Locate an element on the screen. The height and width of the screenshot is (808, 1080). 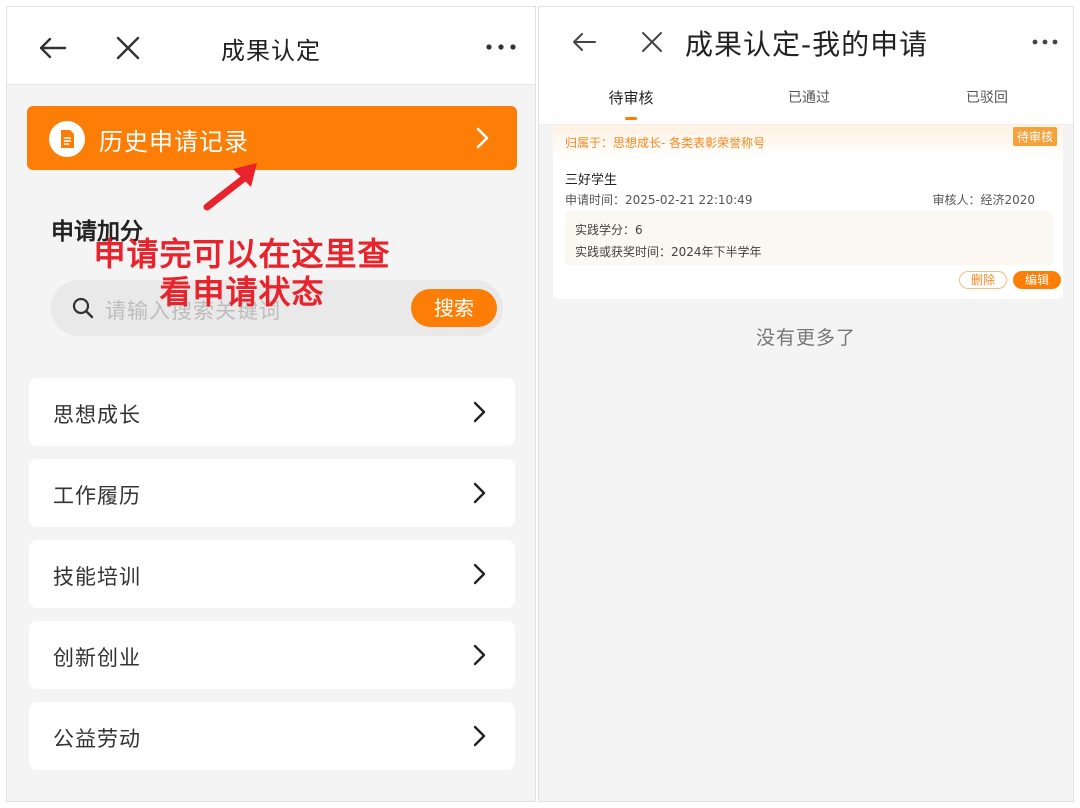
nav-bar: 成果认定-我的申请 is located at coordinates (806, 43).